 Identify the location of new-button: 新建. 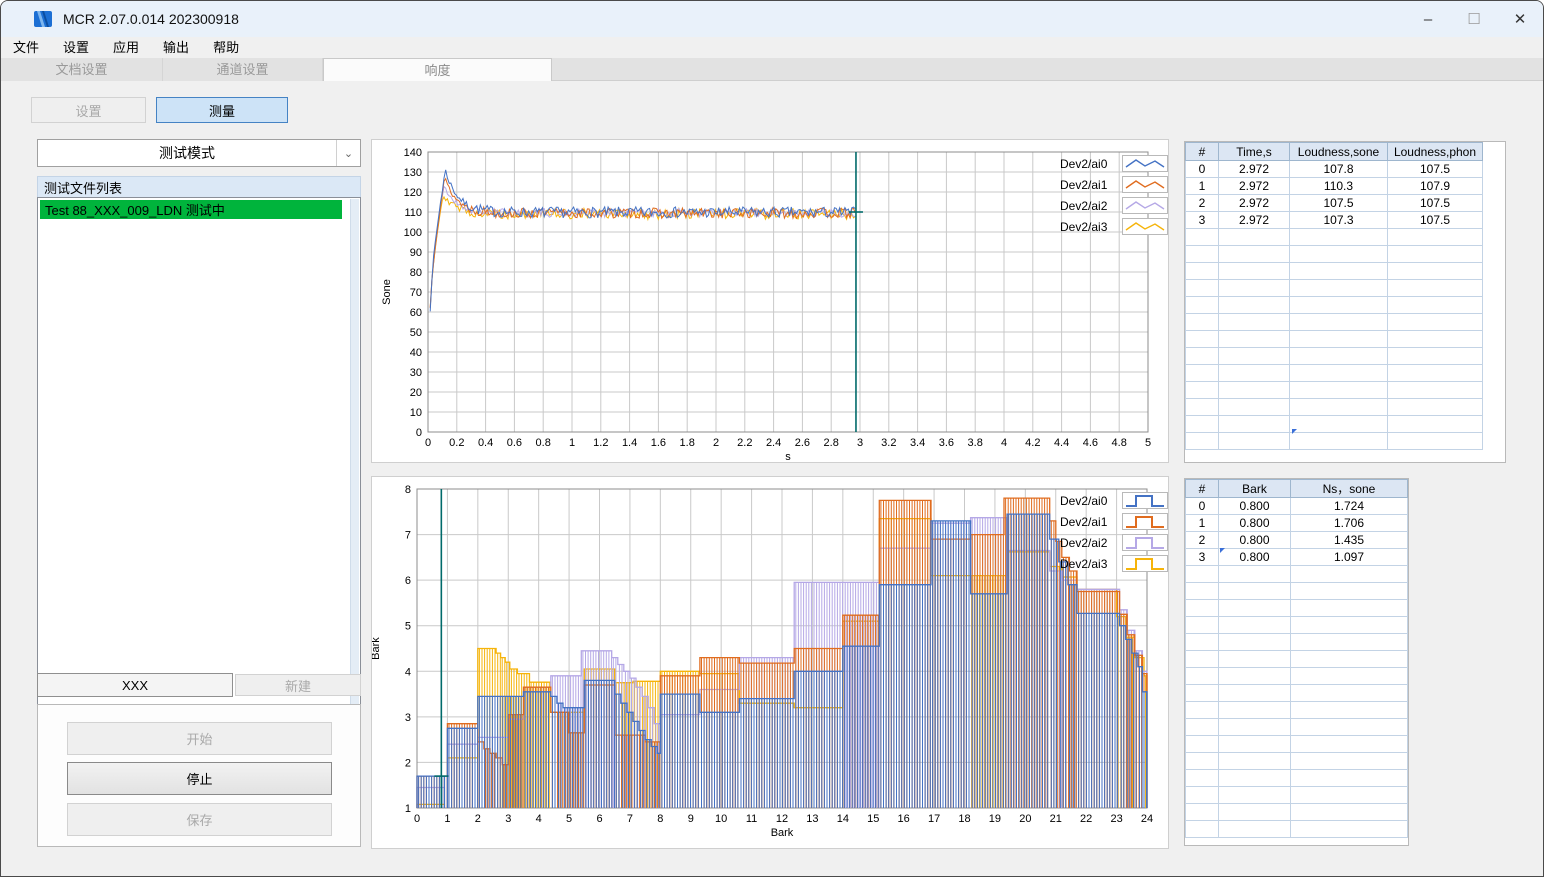
(298, 685).